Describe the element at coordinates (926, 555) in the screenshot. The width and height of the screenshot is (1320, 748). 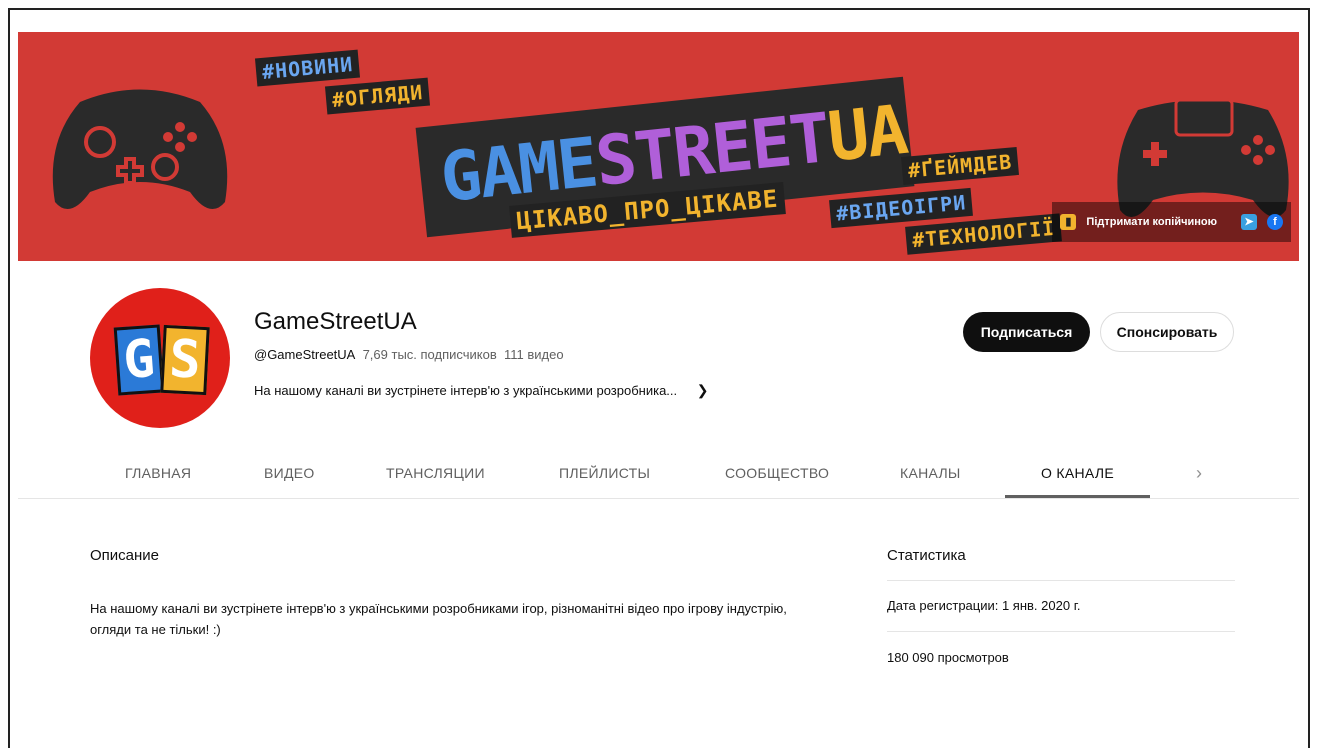
I see `stats-title: Статистика` at that location.